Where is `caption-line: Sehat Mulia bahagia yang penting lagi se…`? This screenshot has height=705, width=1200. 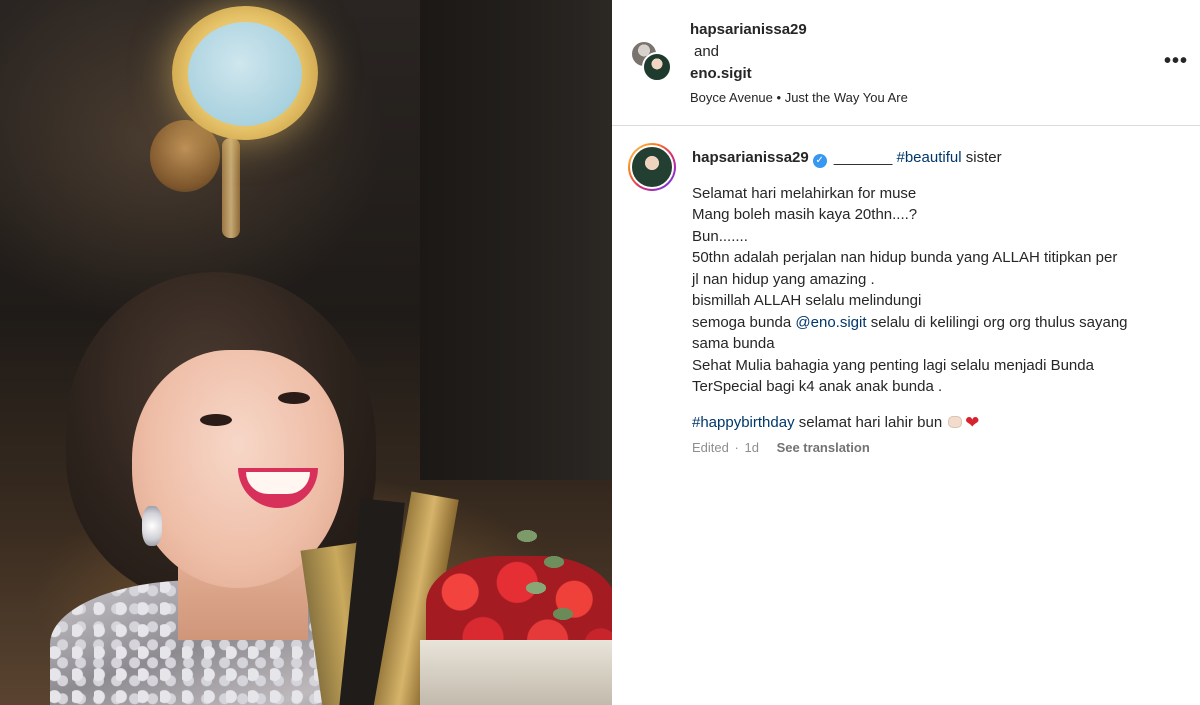 caption-line: Sehat Mulia bahagia yang penting lagi se… is located at coordinates (893, 365).